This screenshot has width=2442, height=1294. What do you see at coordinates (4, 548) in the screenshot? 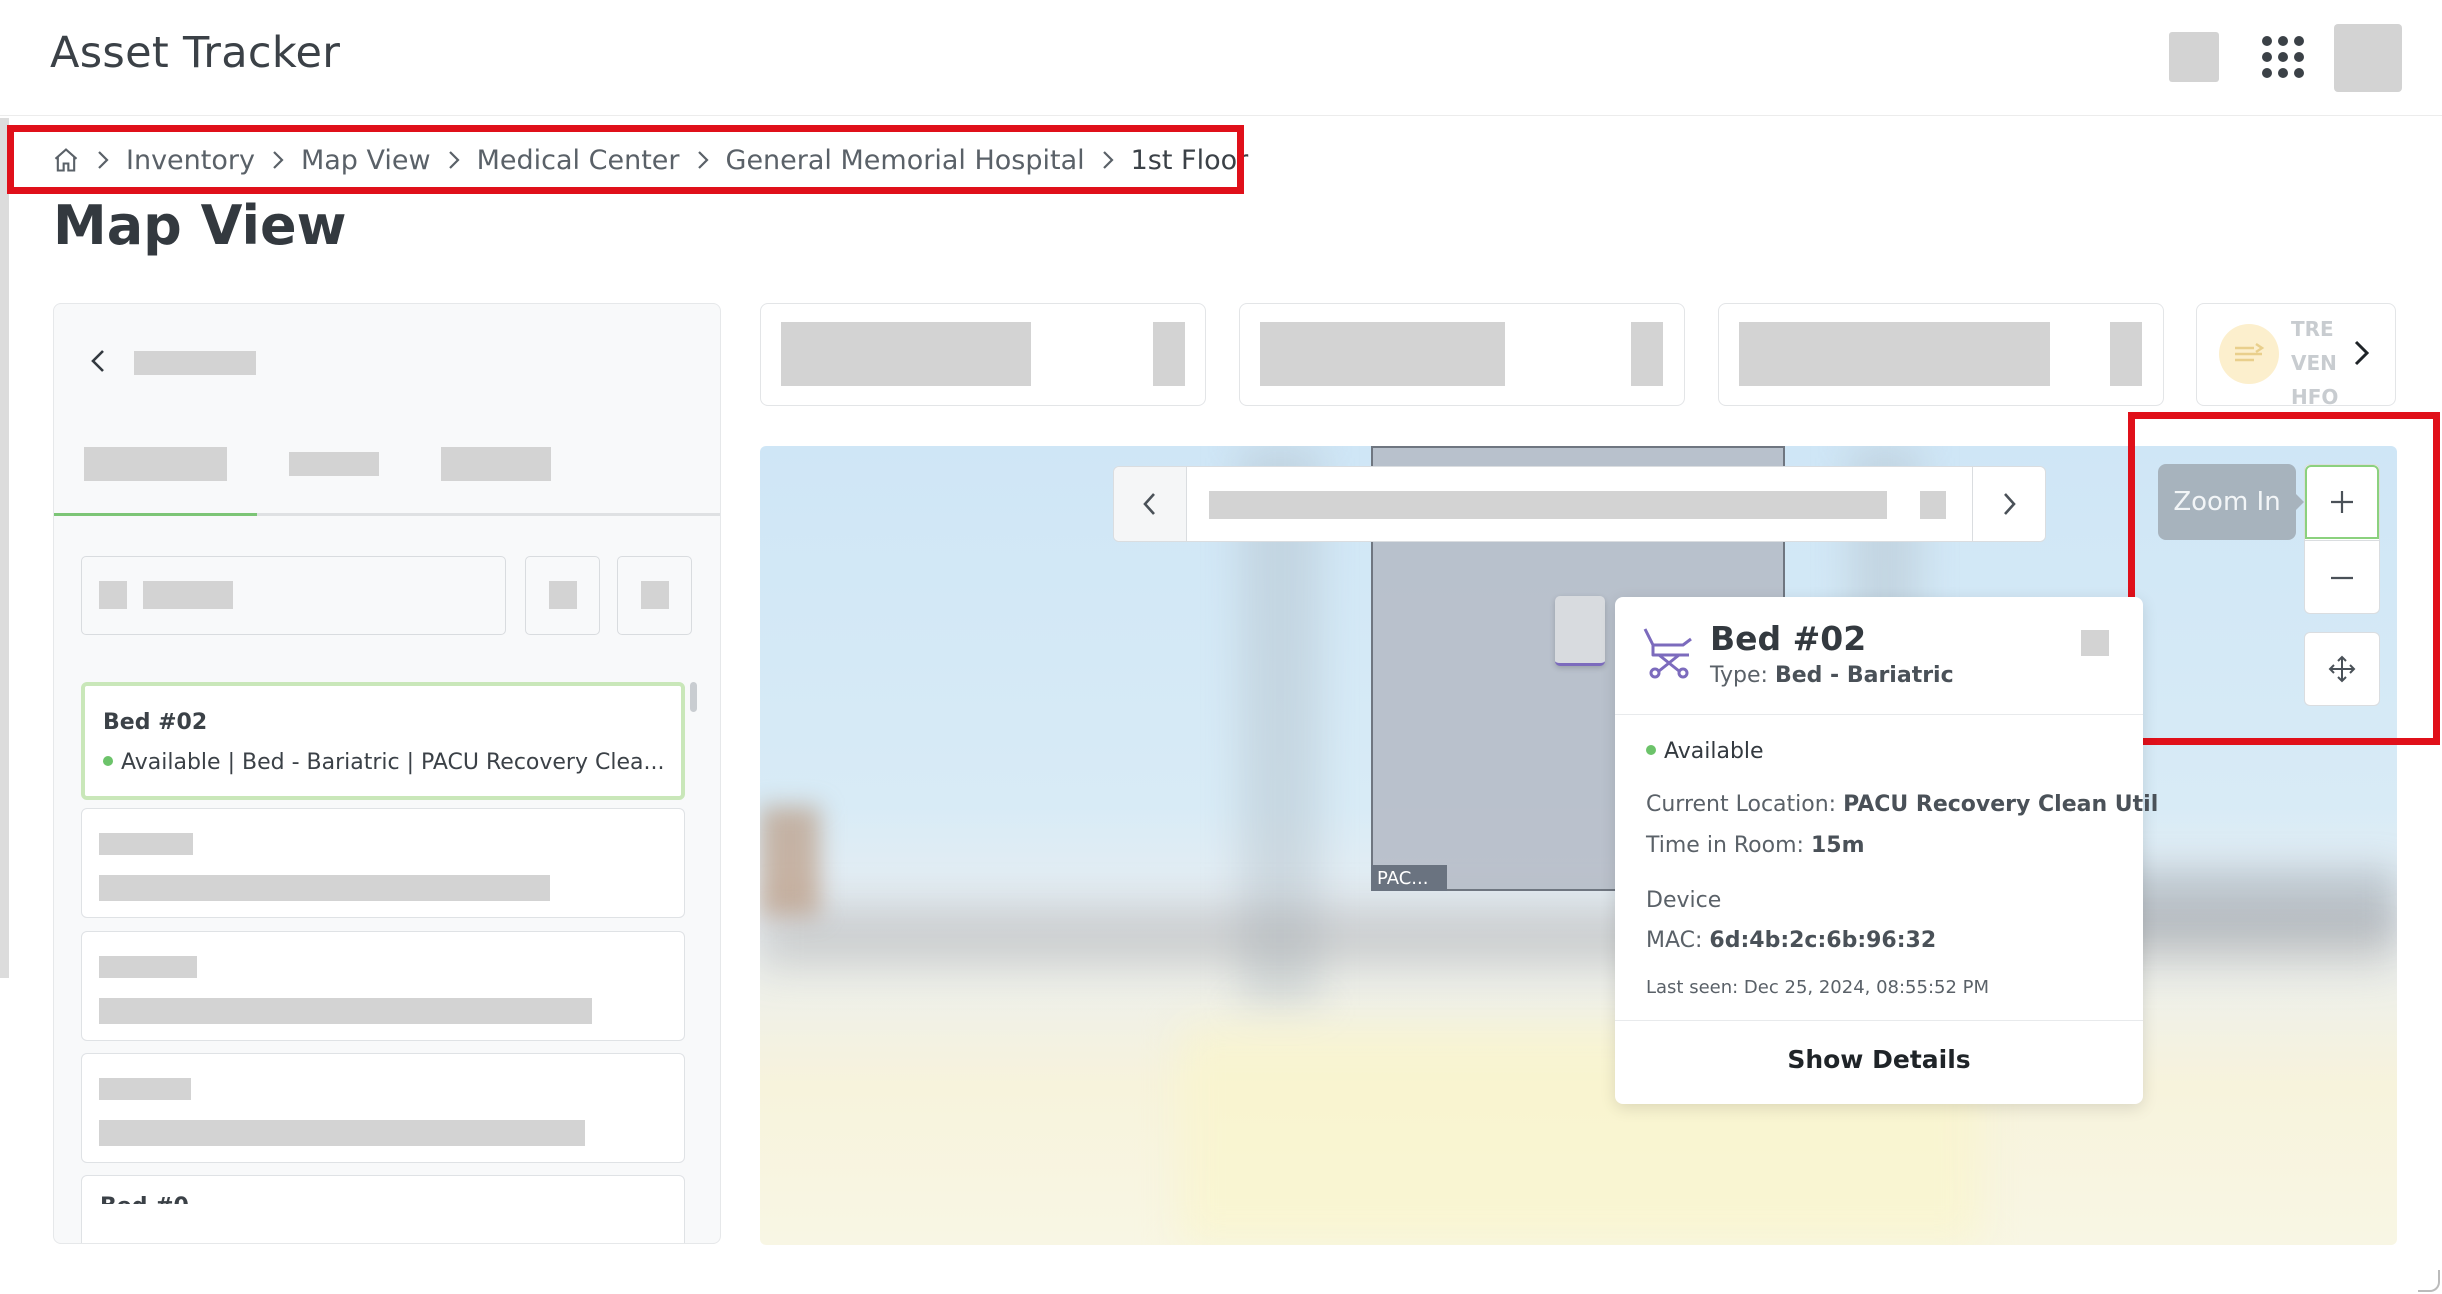
I see `left-edge-bar` at bounding box center [4, 548].